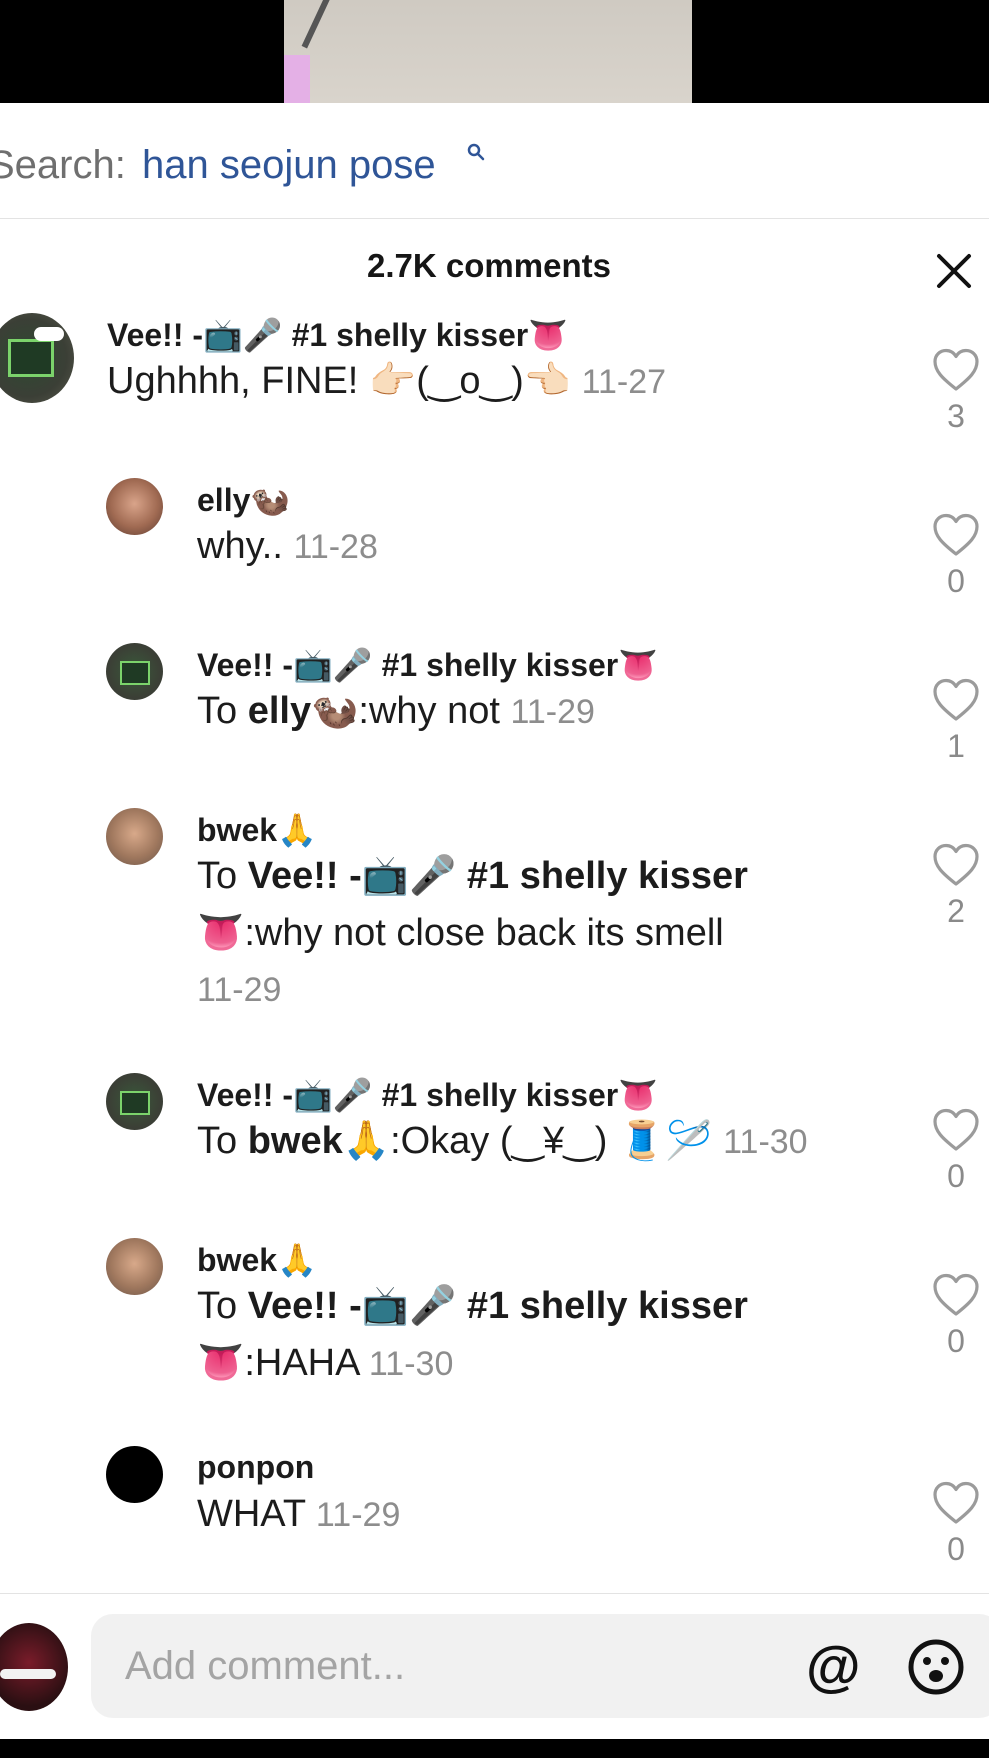  I want to click on comment-input-container: @, so click(540, 1666).